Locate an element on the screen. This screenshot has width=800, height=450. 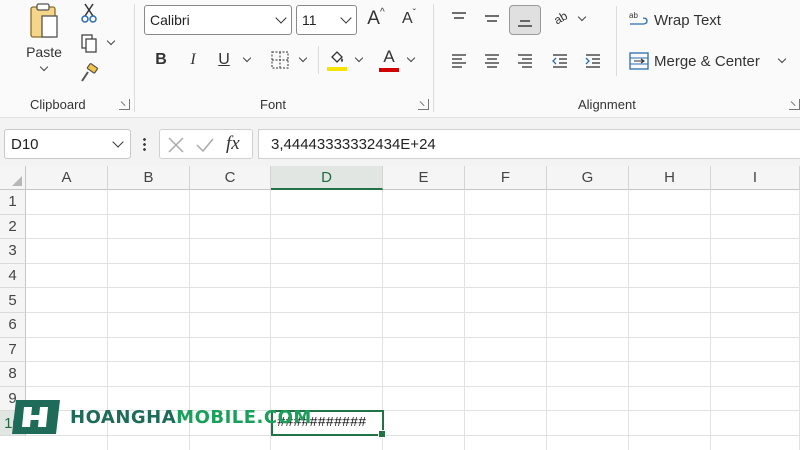
paste-button: Paste is located at coordinates (44, 43).